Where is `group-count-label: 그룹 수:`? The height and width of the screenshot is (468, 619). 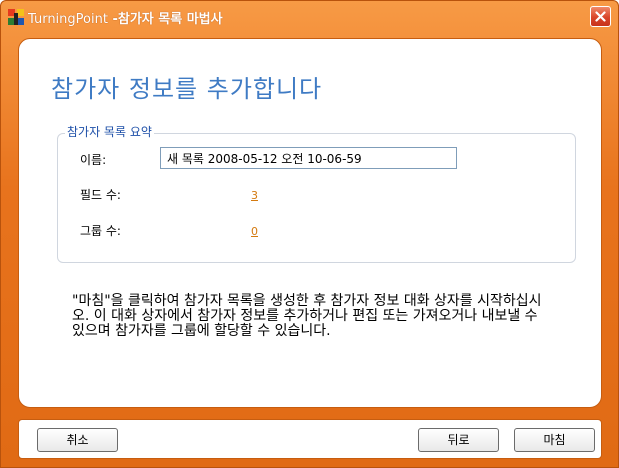
group-count-label: 그룹 수: is located at coordinates (100, 231).